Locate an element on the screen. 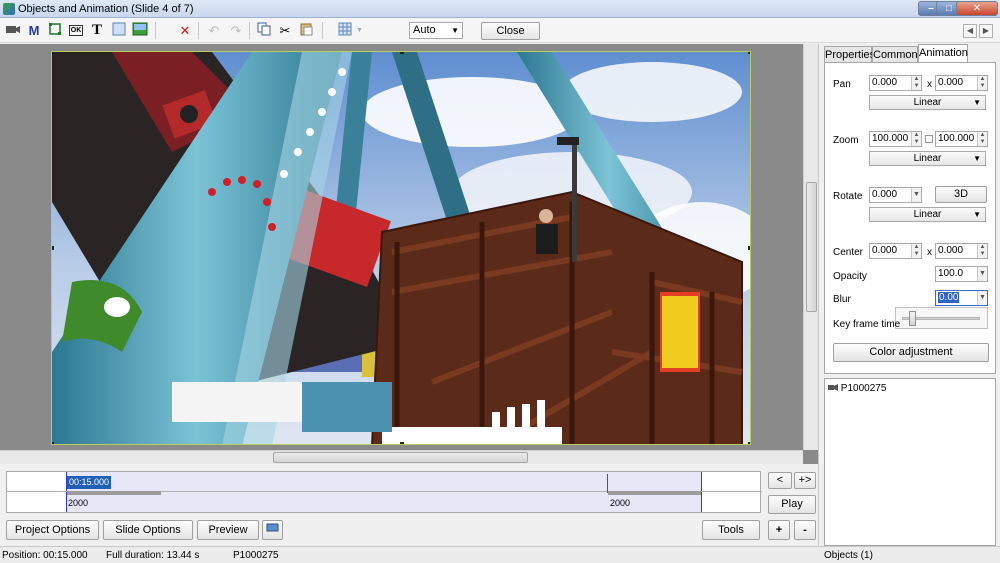  zoom-label: Zoom is located at coordinates (846, 140).